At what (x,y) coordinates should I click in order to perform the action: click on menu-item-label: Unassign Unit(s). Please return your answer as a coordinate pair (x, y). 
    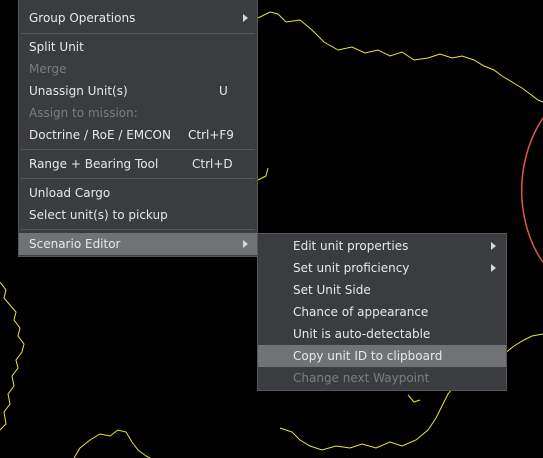
    Looking at the image, I should click on (78, 91).